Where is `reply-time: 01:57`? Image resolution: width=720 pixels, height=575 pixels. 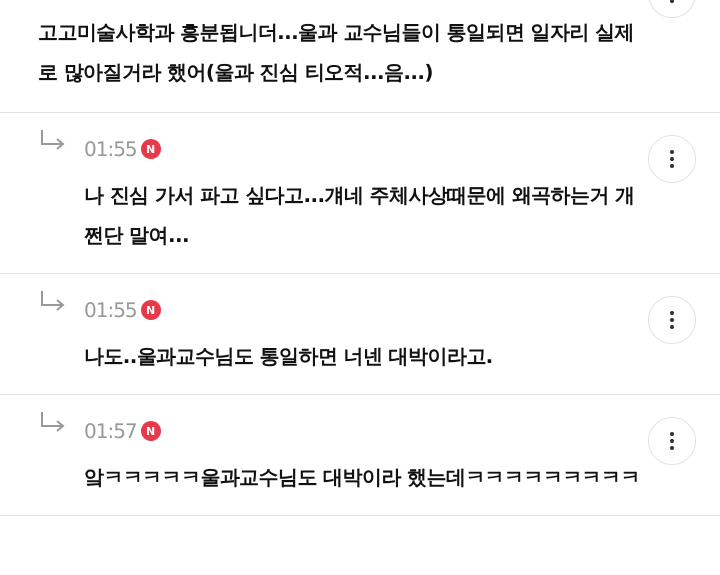 reply-time: 01:57 is located at coordinates (110, 431).